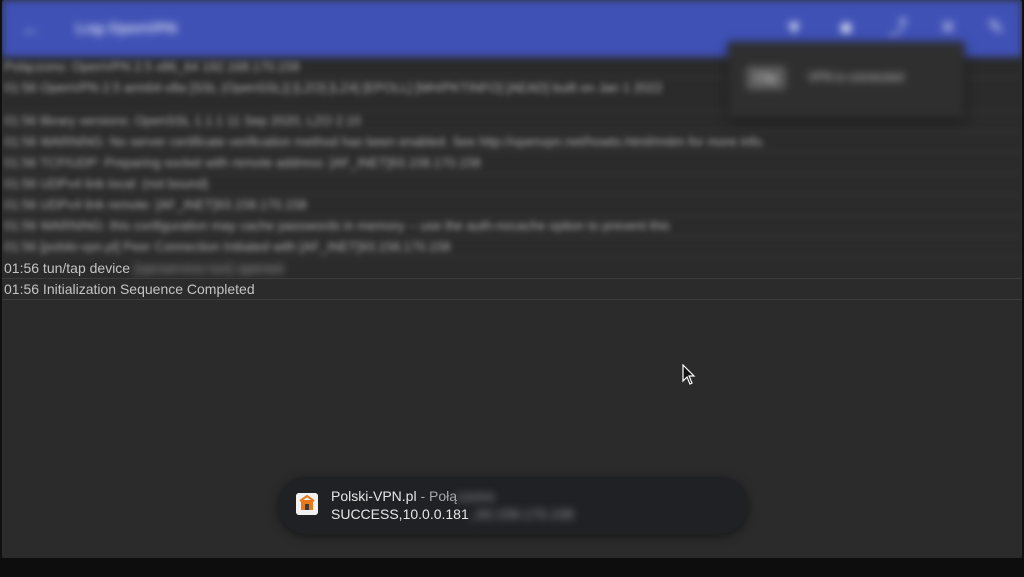 Image resolution: width=1024 pixels, height=577 pixels. Describe the element at coordinates (400, 514) in the screenshot. I see `toast-detail: SUCCESS,10.0.0.181` at that location.